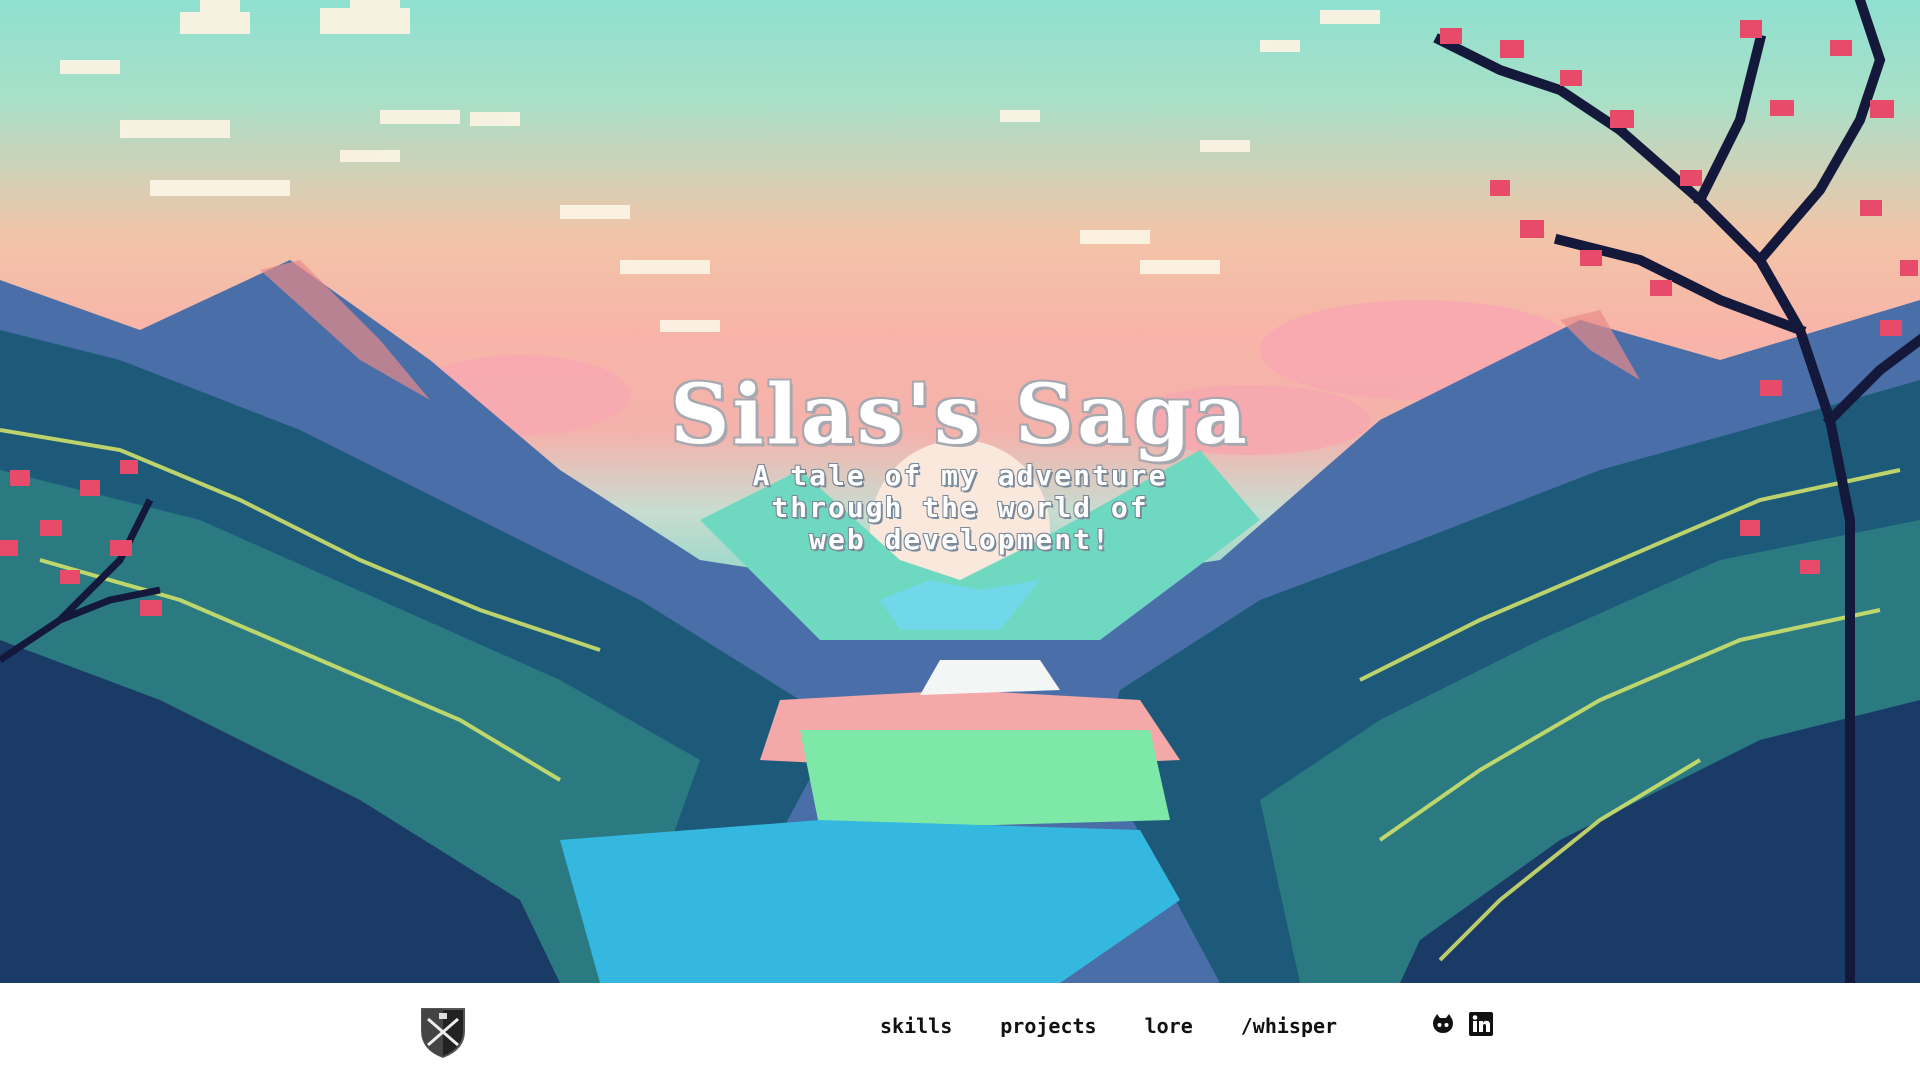  What do you see at coordinates (1169, 1026) in the screenshot?
I see `nav-link-lore: lore` at bounding box center [1169, 1026].